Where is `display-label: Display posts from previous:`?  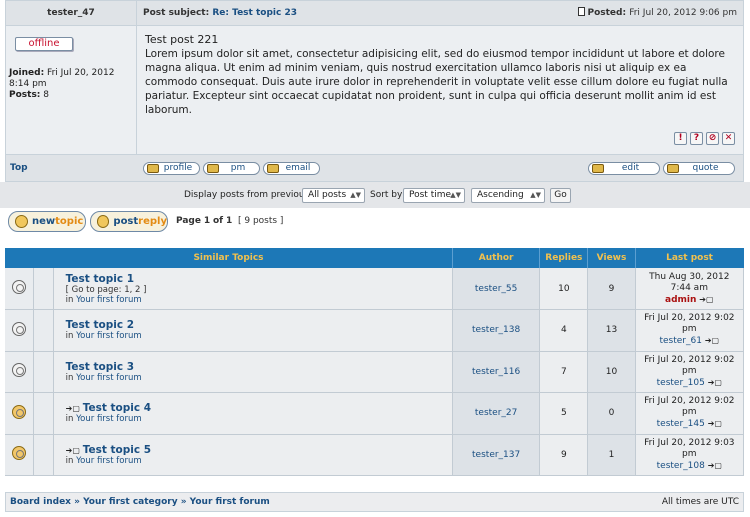 display-label: Display posts from previous: is located at coordinates (248, 195).